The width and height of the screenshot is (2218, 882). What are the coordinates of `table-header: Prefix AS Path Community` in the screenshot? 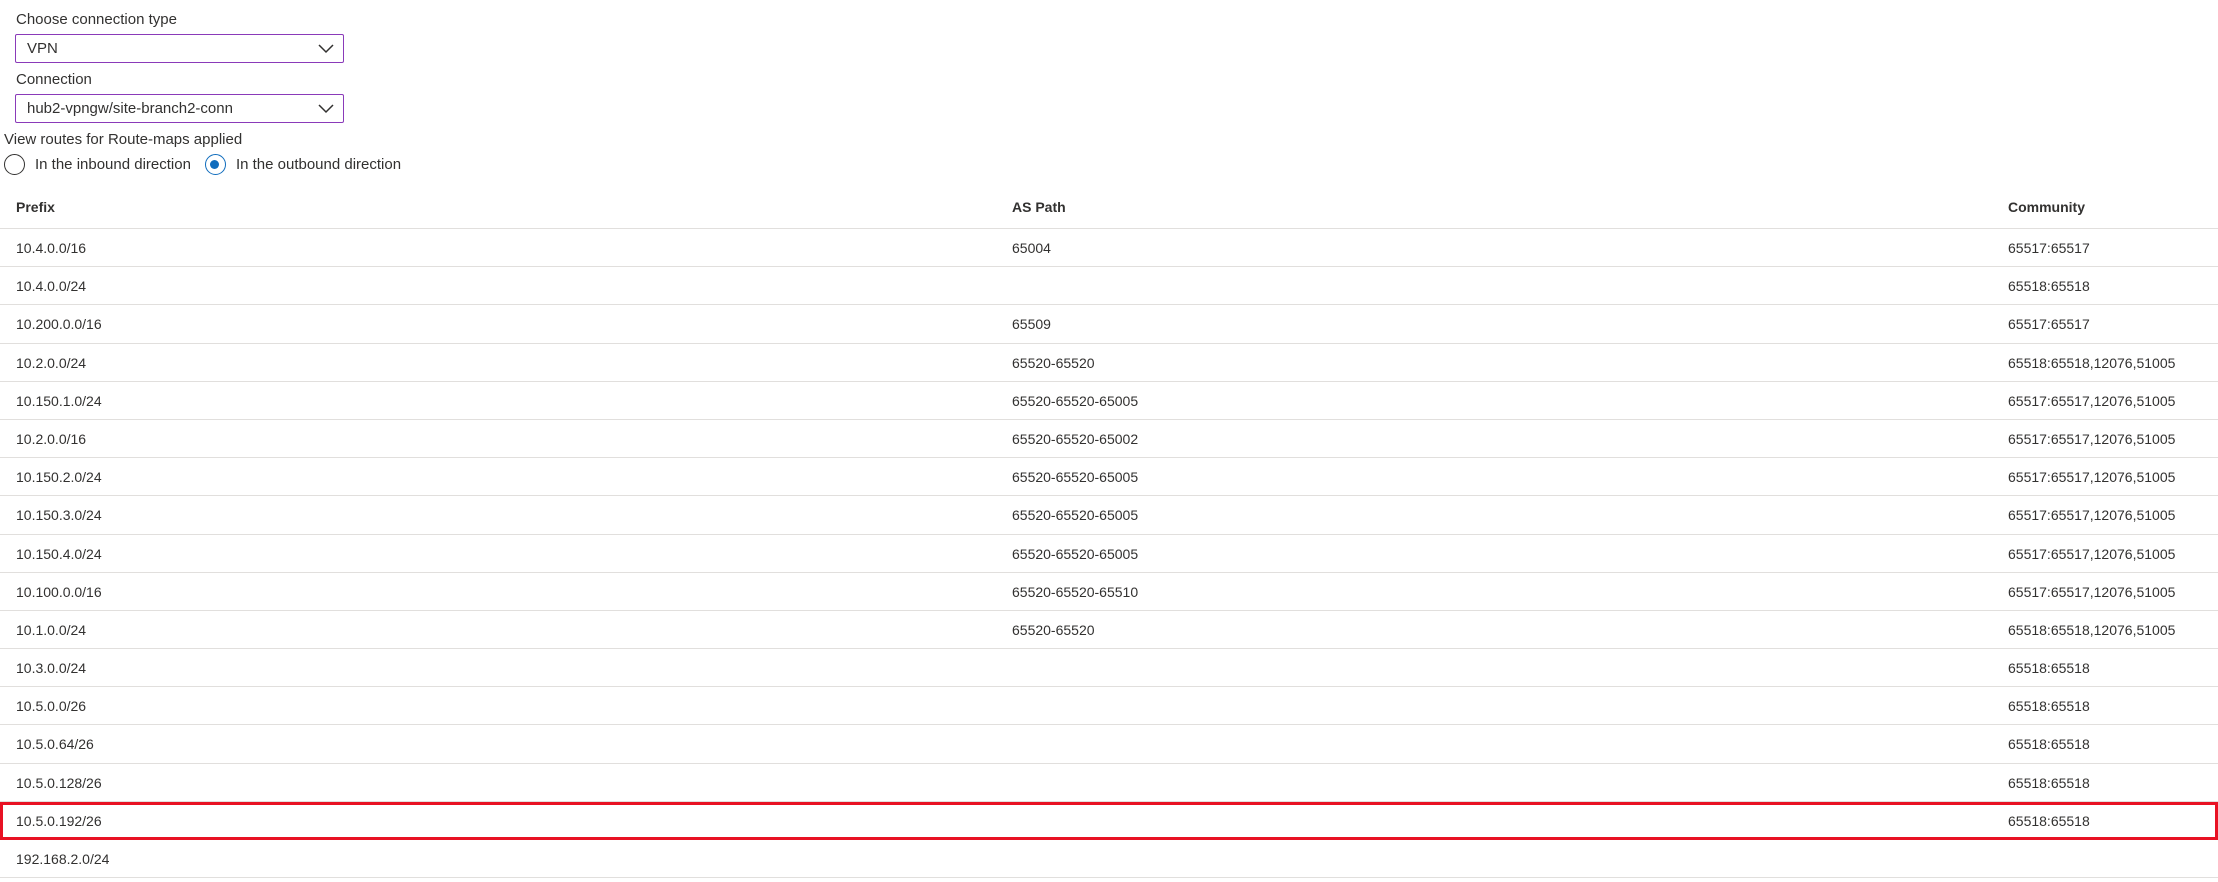 It's located at (1109, 211).